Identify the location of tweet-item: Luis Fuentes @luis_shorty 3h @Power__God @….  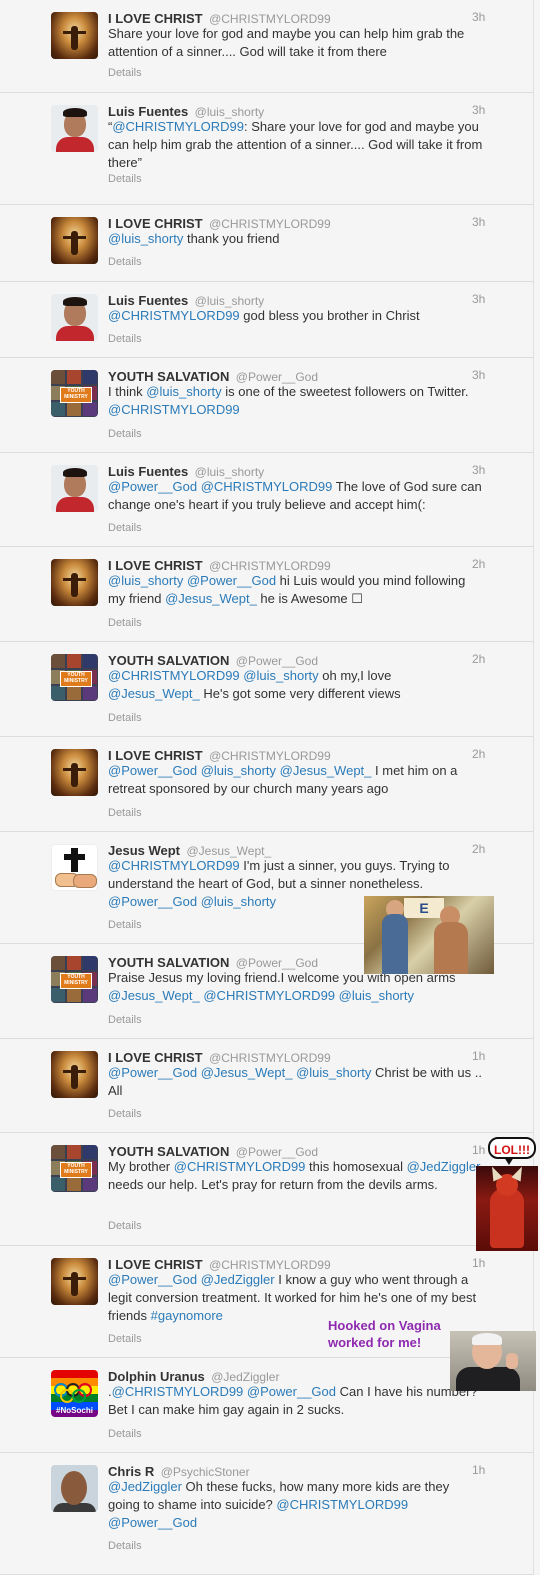
(266, 500).